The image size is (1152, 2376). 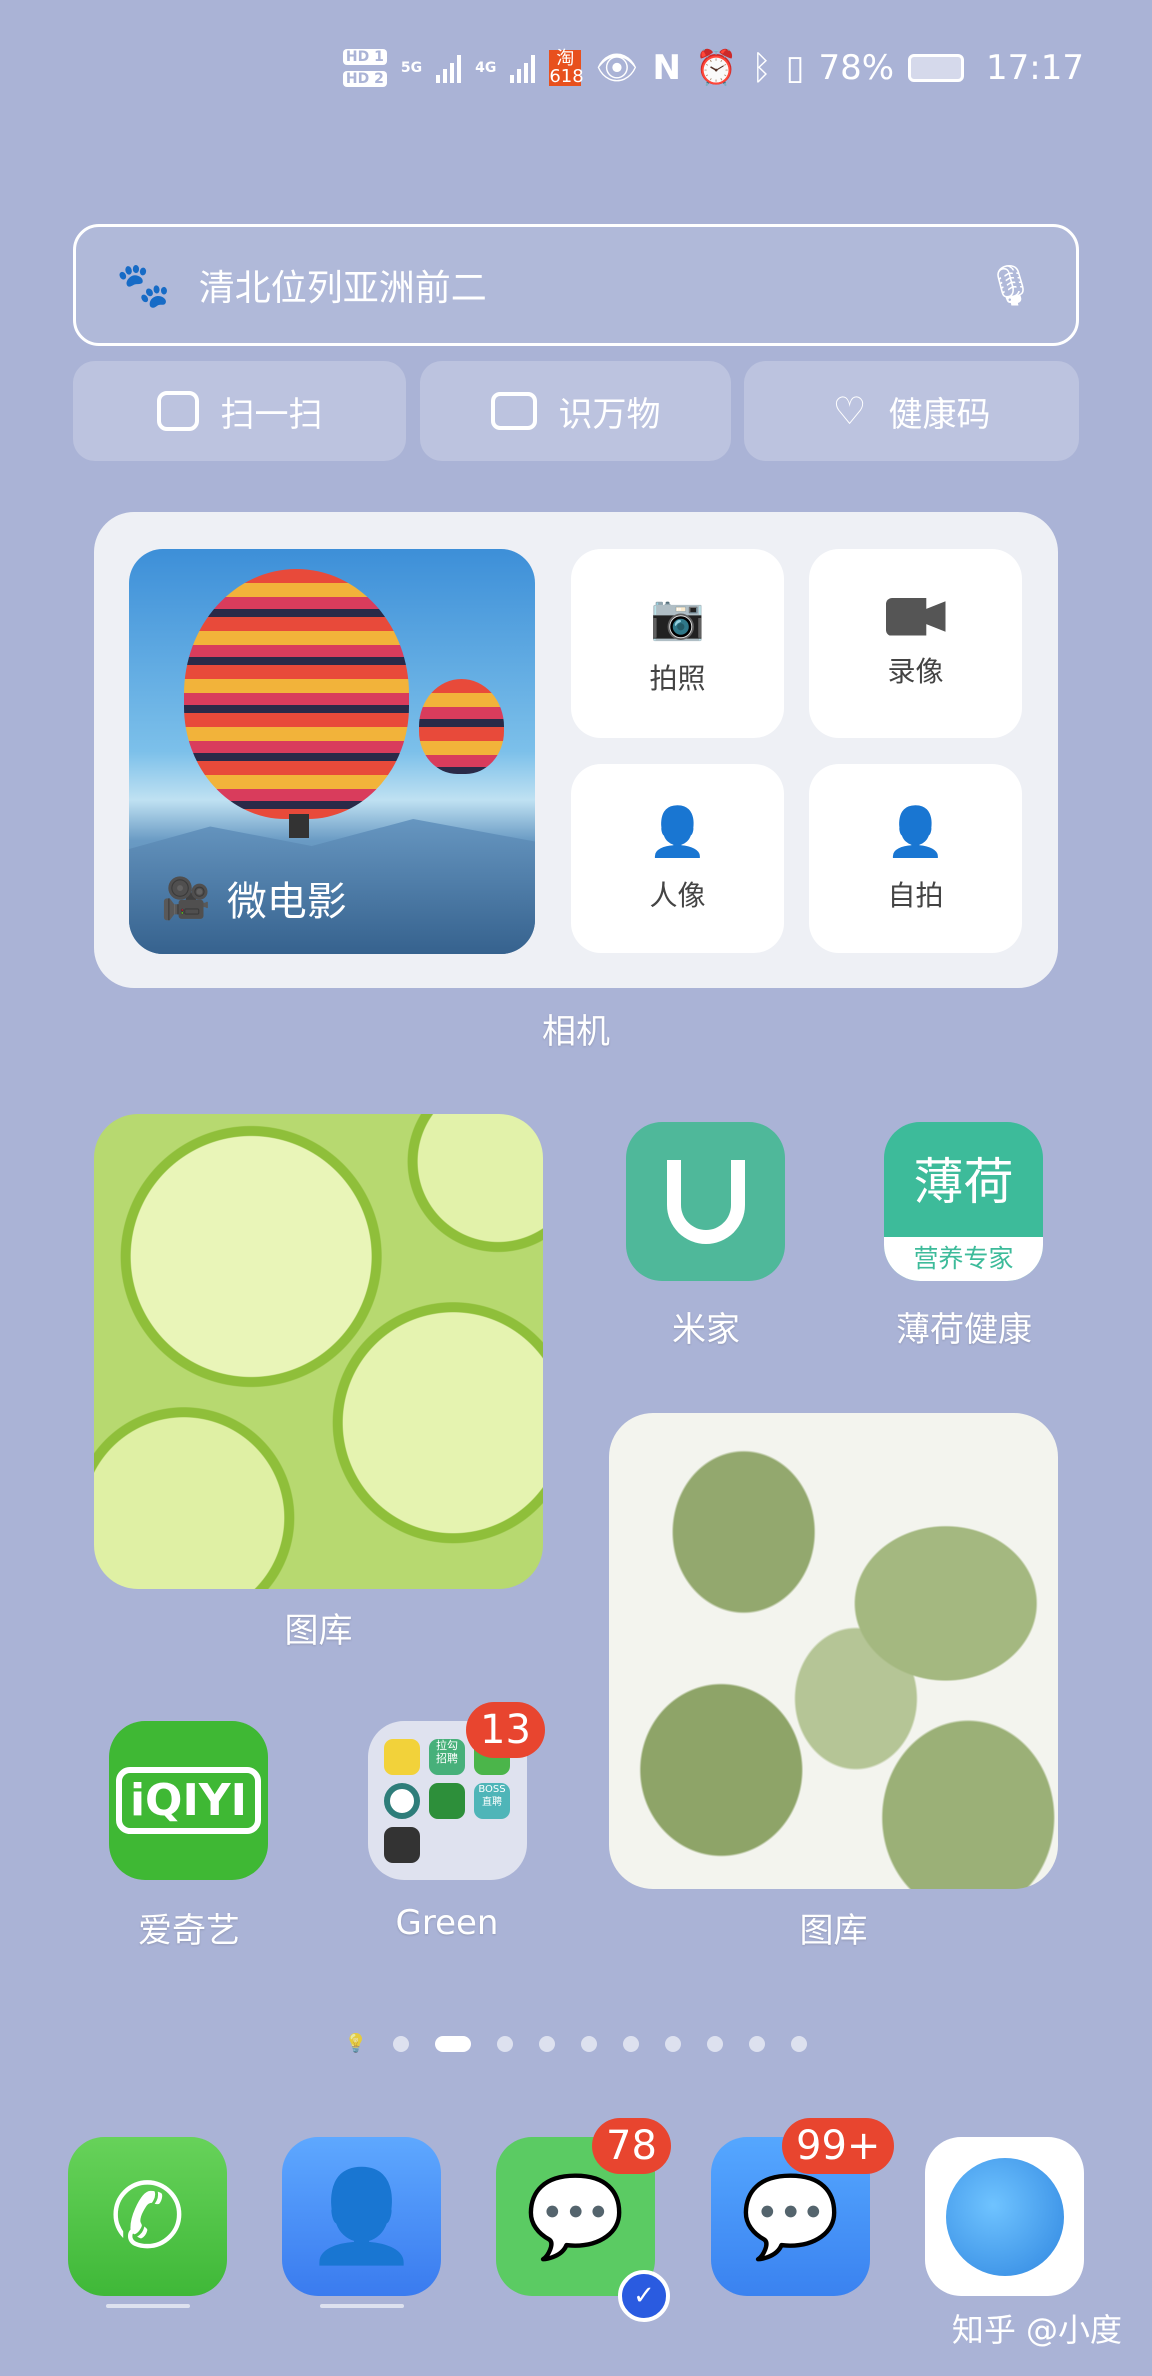 What do you see at coordinates (364, 57) in the screenshot?
I see `sim1: HD 1` at bounding box center [364, 57].